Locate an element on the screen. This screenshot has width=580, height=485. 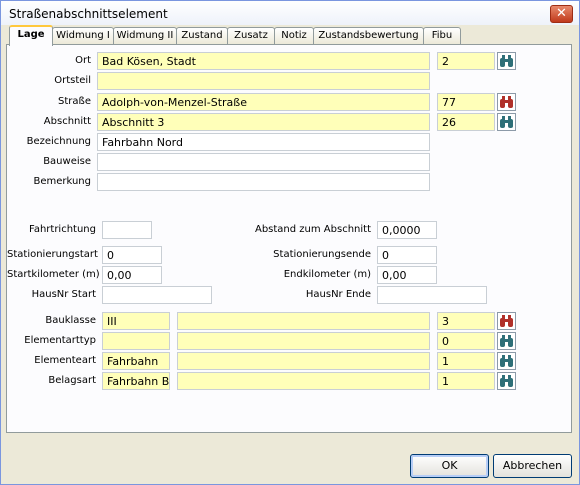
tab-zustandsbewertung: Zustandsbewertung is located at coordinates (368, 35).